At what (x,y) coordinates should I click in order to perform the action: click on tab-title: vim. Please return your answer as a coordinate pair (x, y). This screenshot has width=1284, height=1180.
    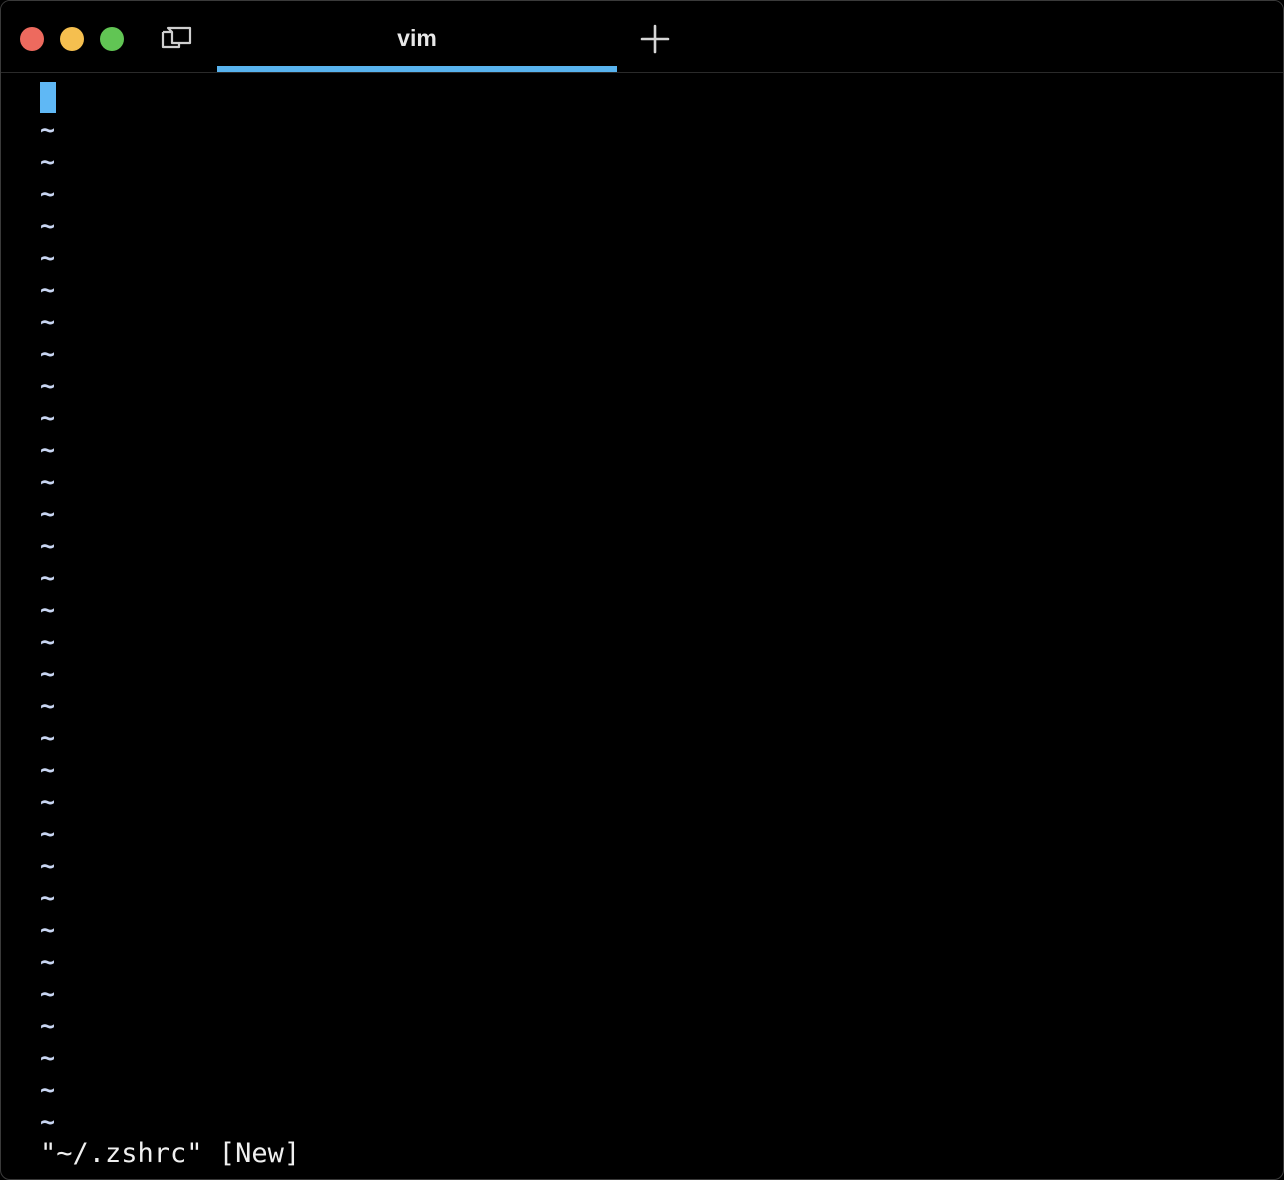
    Looking at the image, I should click on (417, 38).